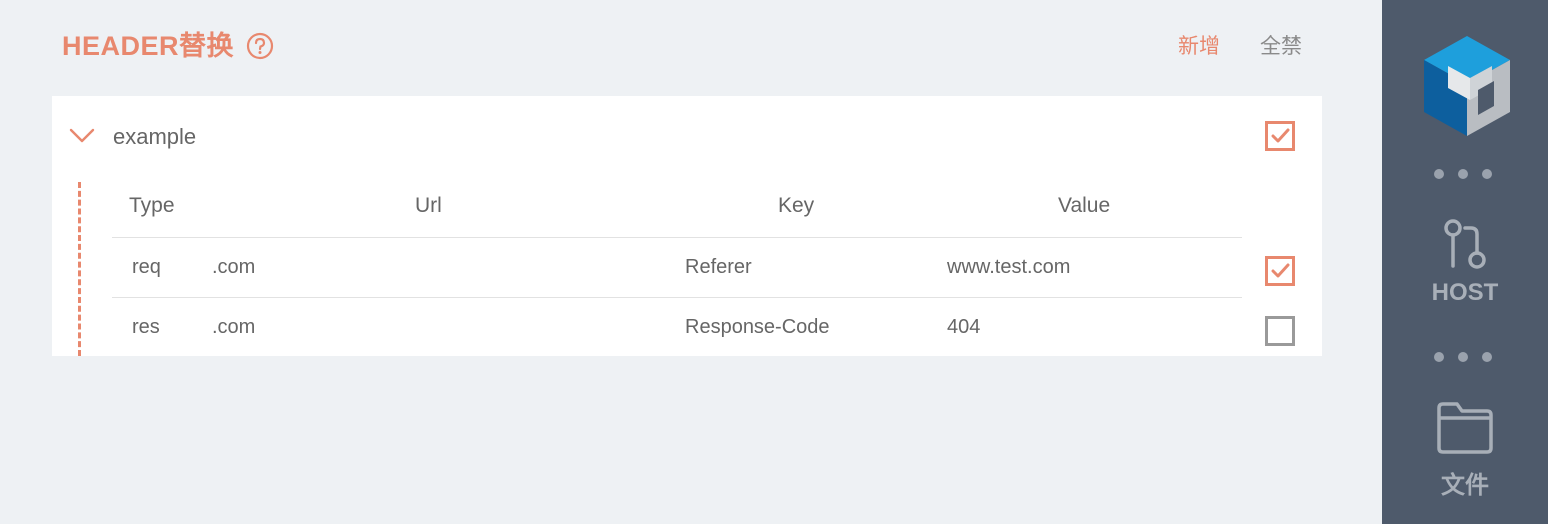 This screenshot has height=524, width=1548. I want to click on app-logo-icon, so click(1467, 86).